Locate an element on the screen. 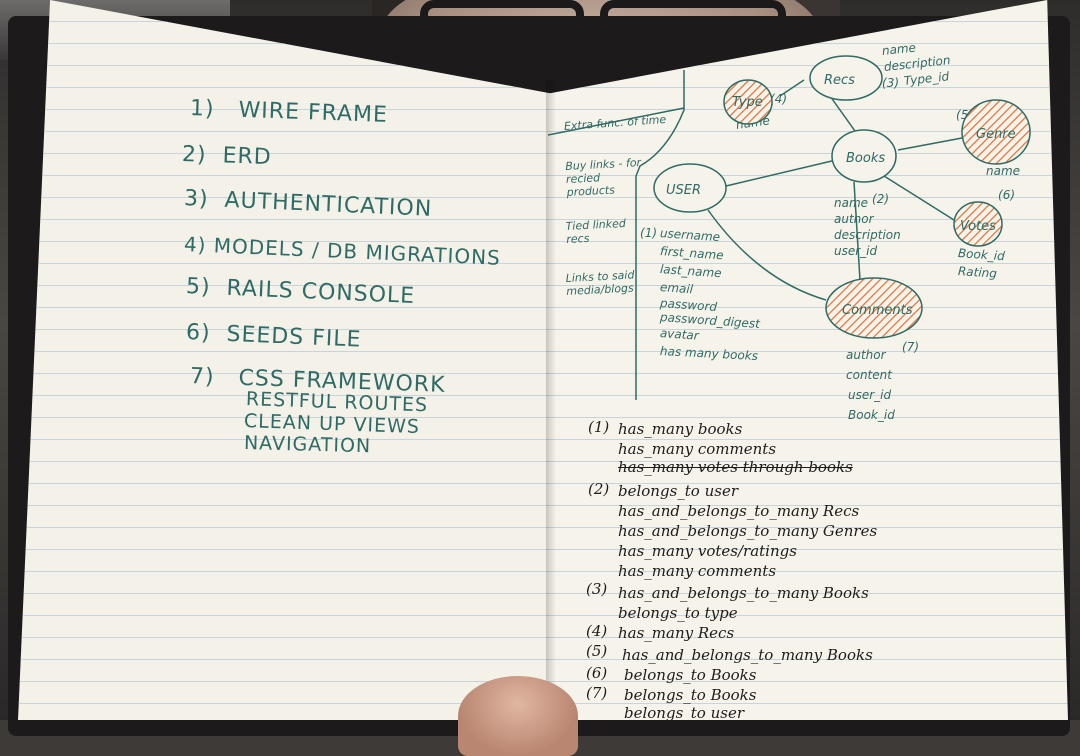  user-books-line is located at coordinates (781, 173).